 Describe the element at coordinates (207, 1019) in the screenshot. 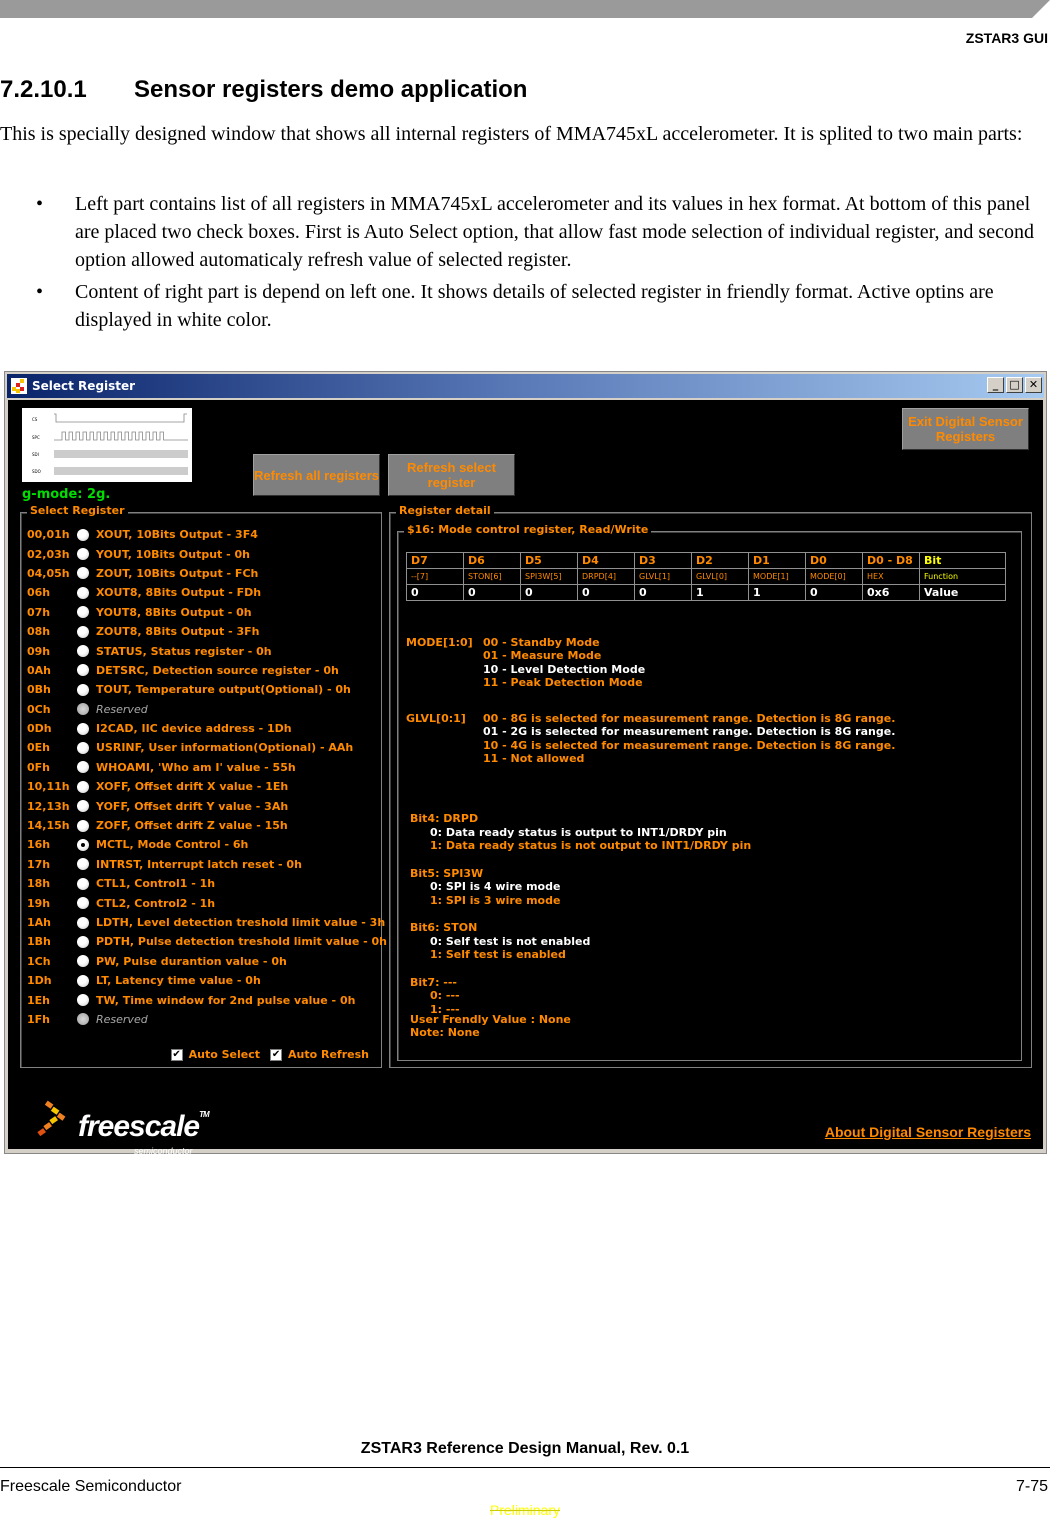

I see `register-row: 1Fh Reserved` at that location.